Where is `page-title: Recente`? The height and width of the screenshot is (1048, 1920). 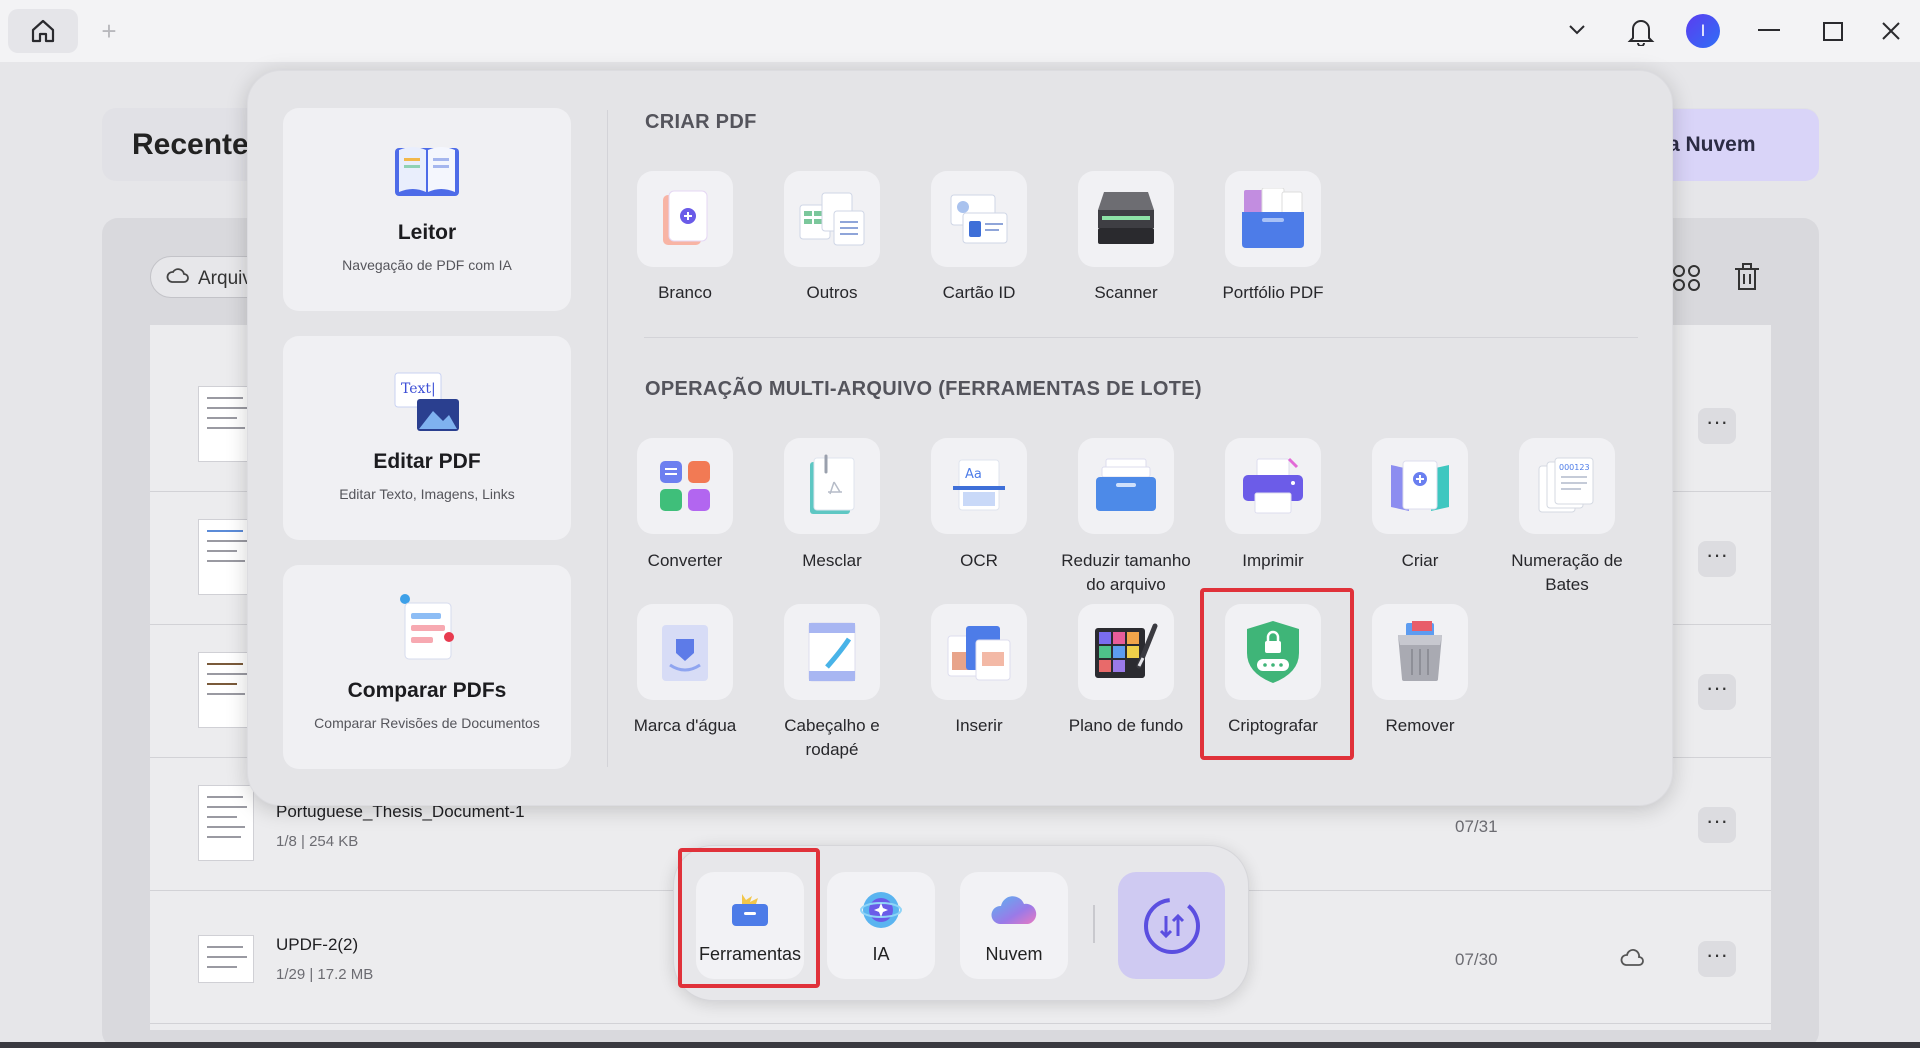 page-title: Recente is located at coordinates (190, 144).